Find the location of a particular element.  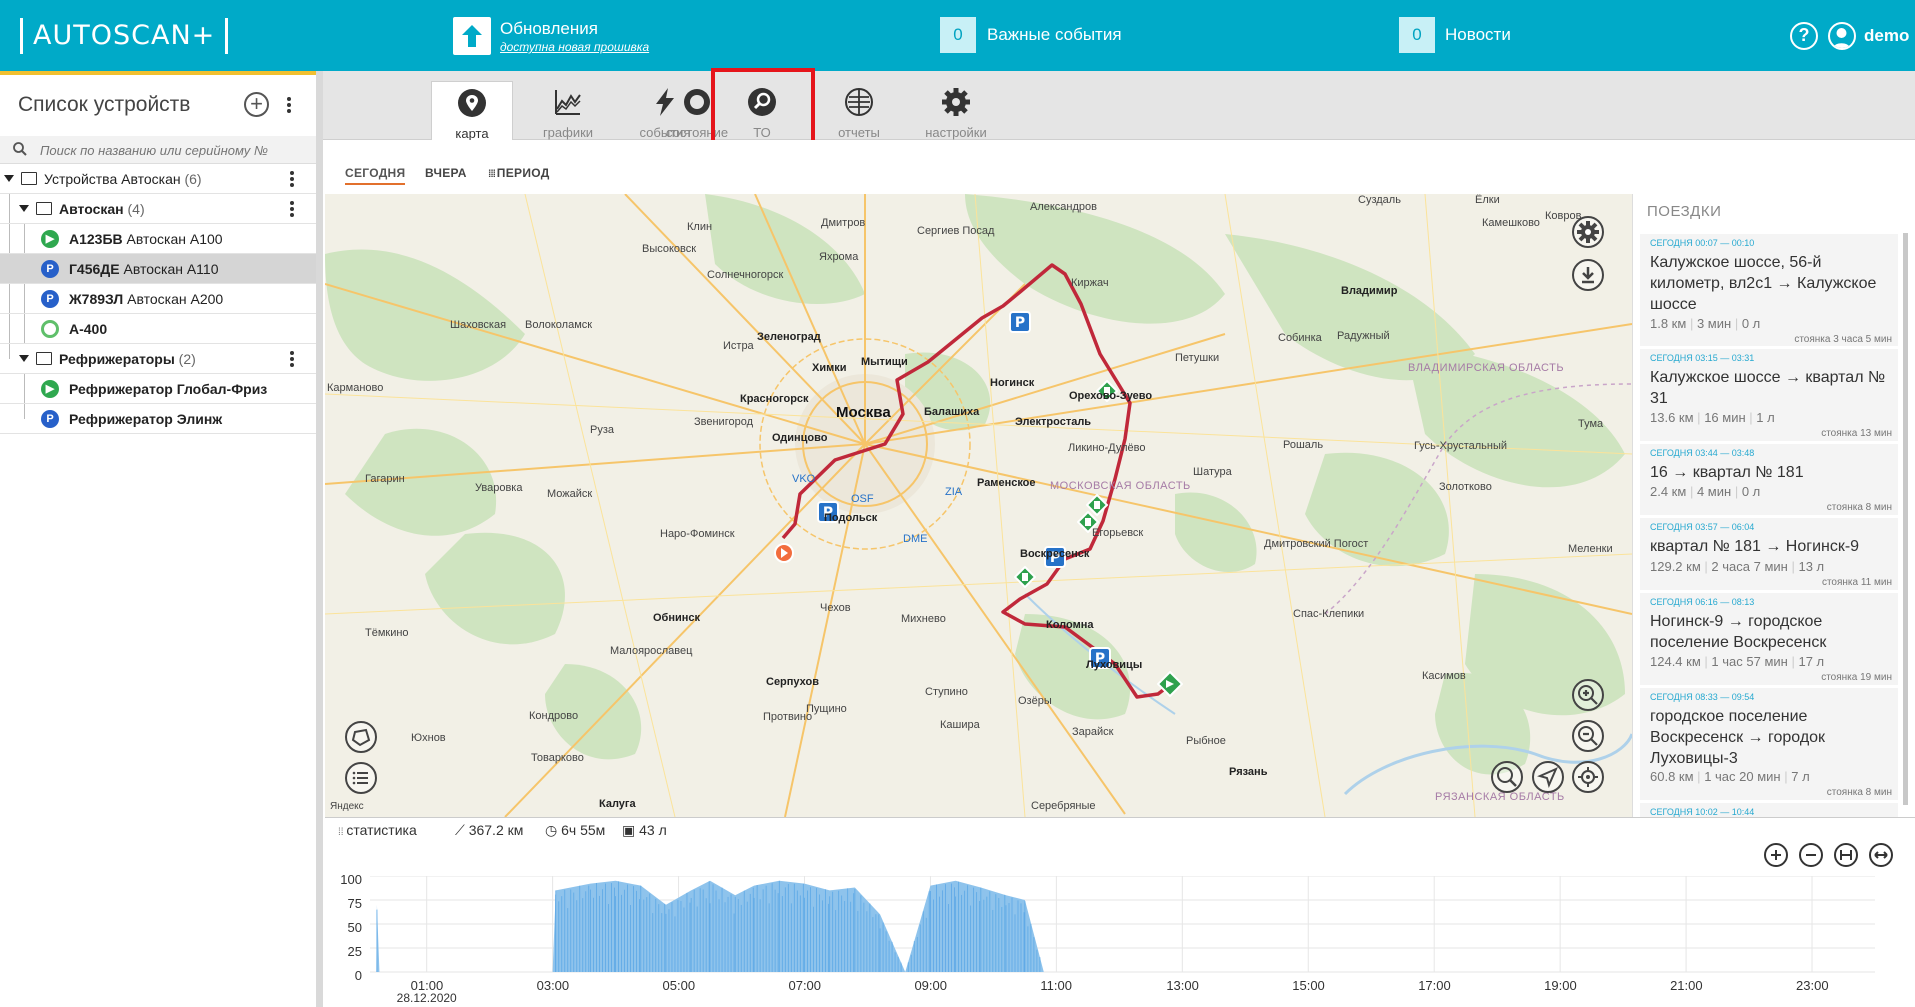

chart-expand-icon is located at coordinates (1881, 855).